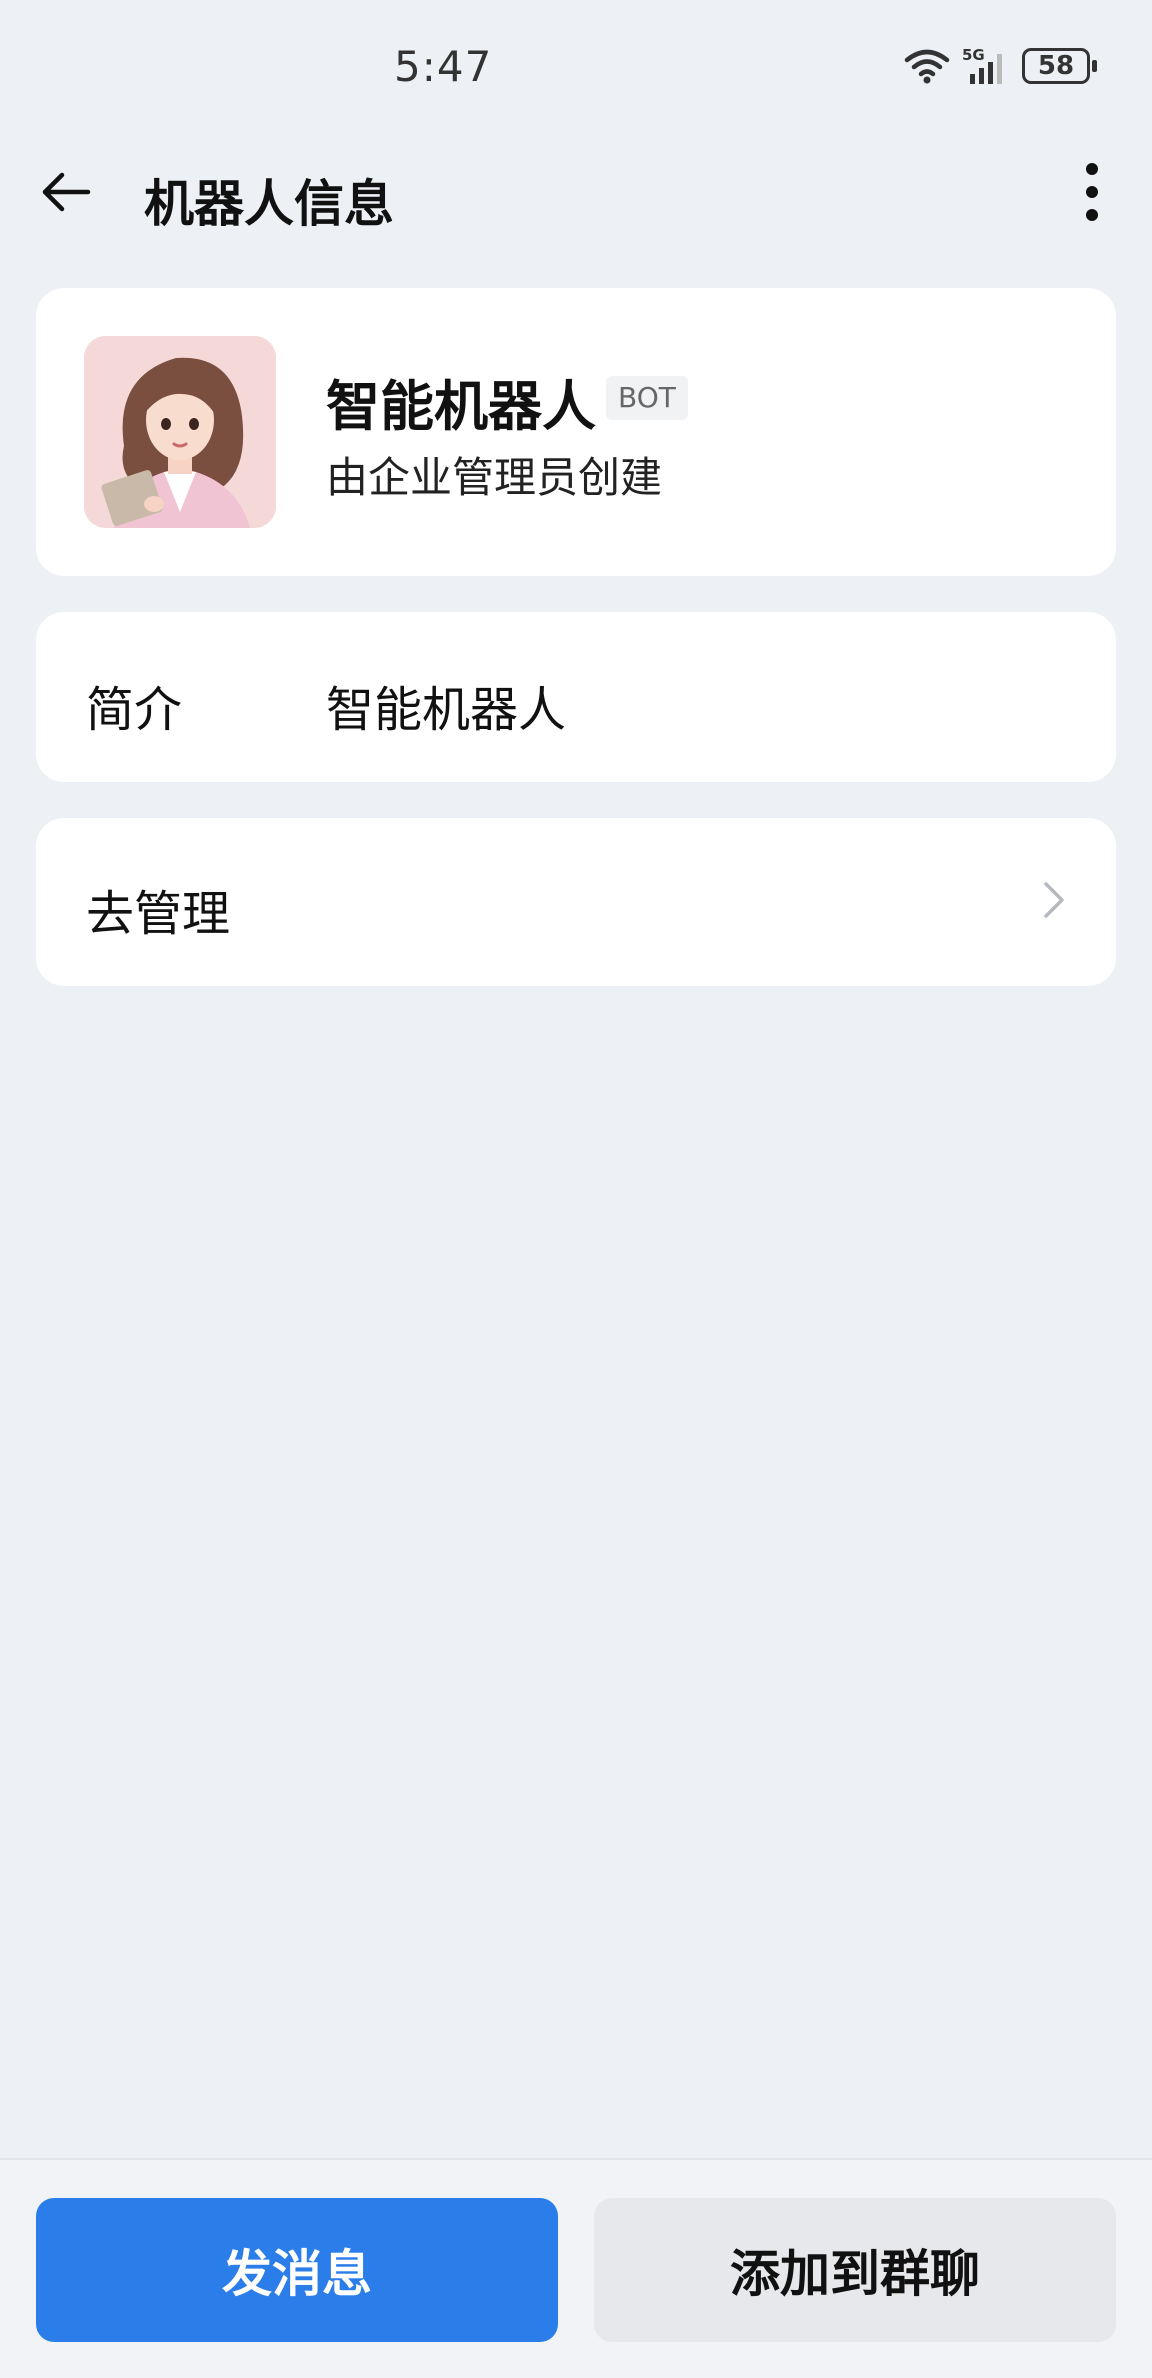  What do you see at coordinates (1054, 900) in the screenshot?
I see `chevron-right-icon` at bounding box center [1054, 900].